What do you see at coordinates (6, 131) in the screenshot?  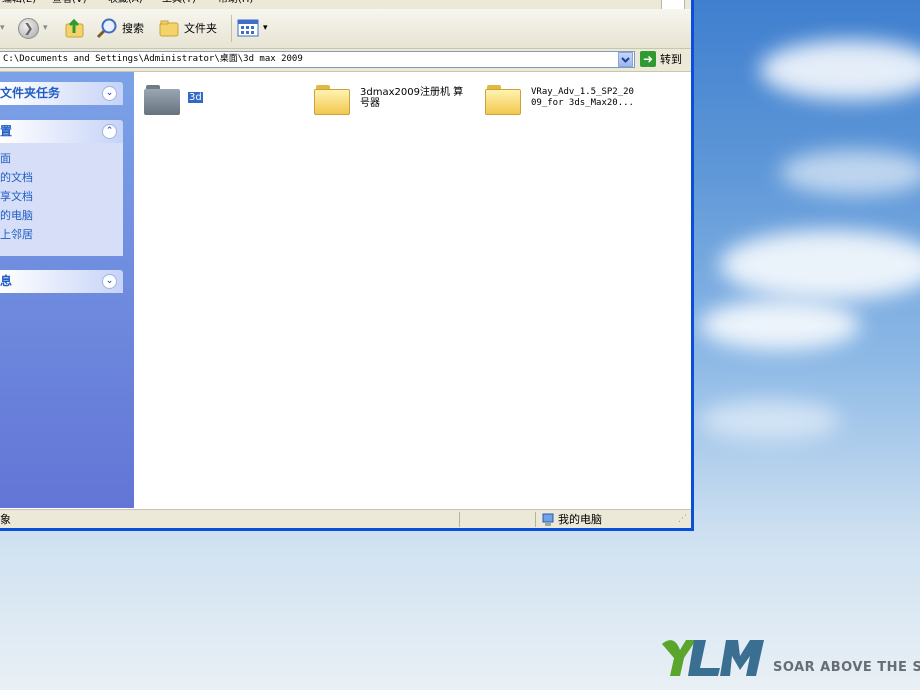 I see `other-places-title: 置` at bounding box center [6, 131].